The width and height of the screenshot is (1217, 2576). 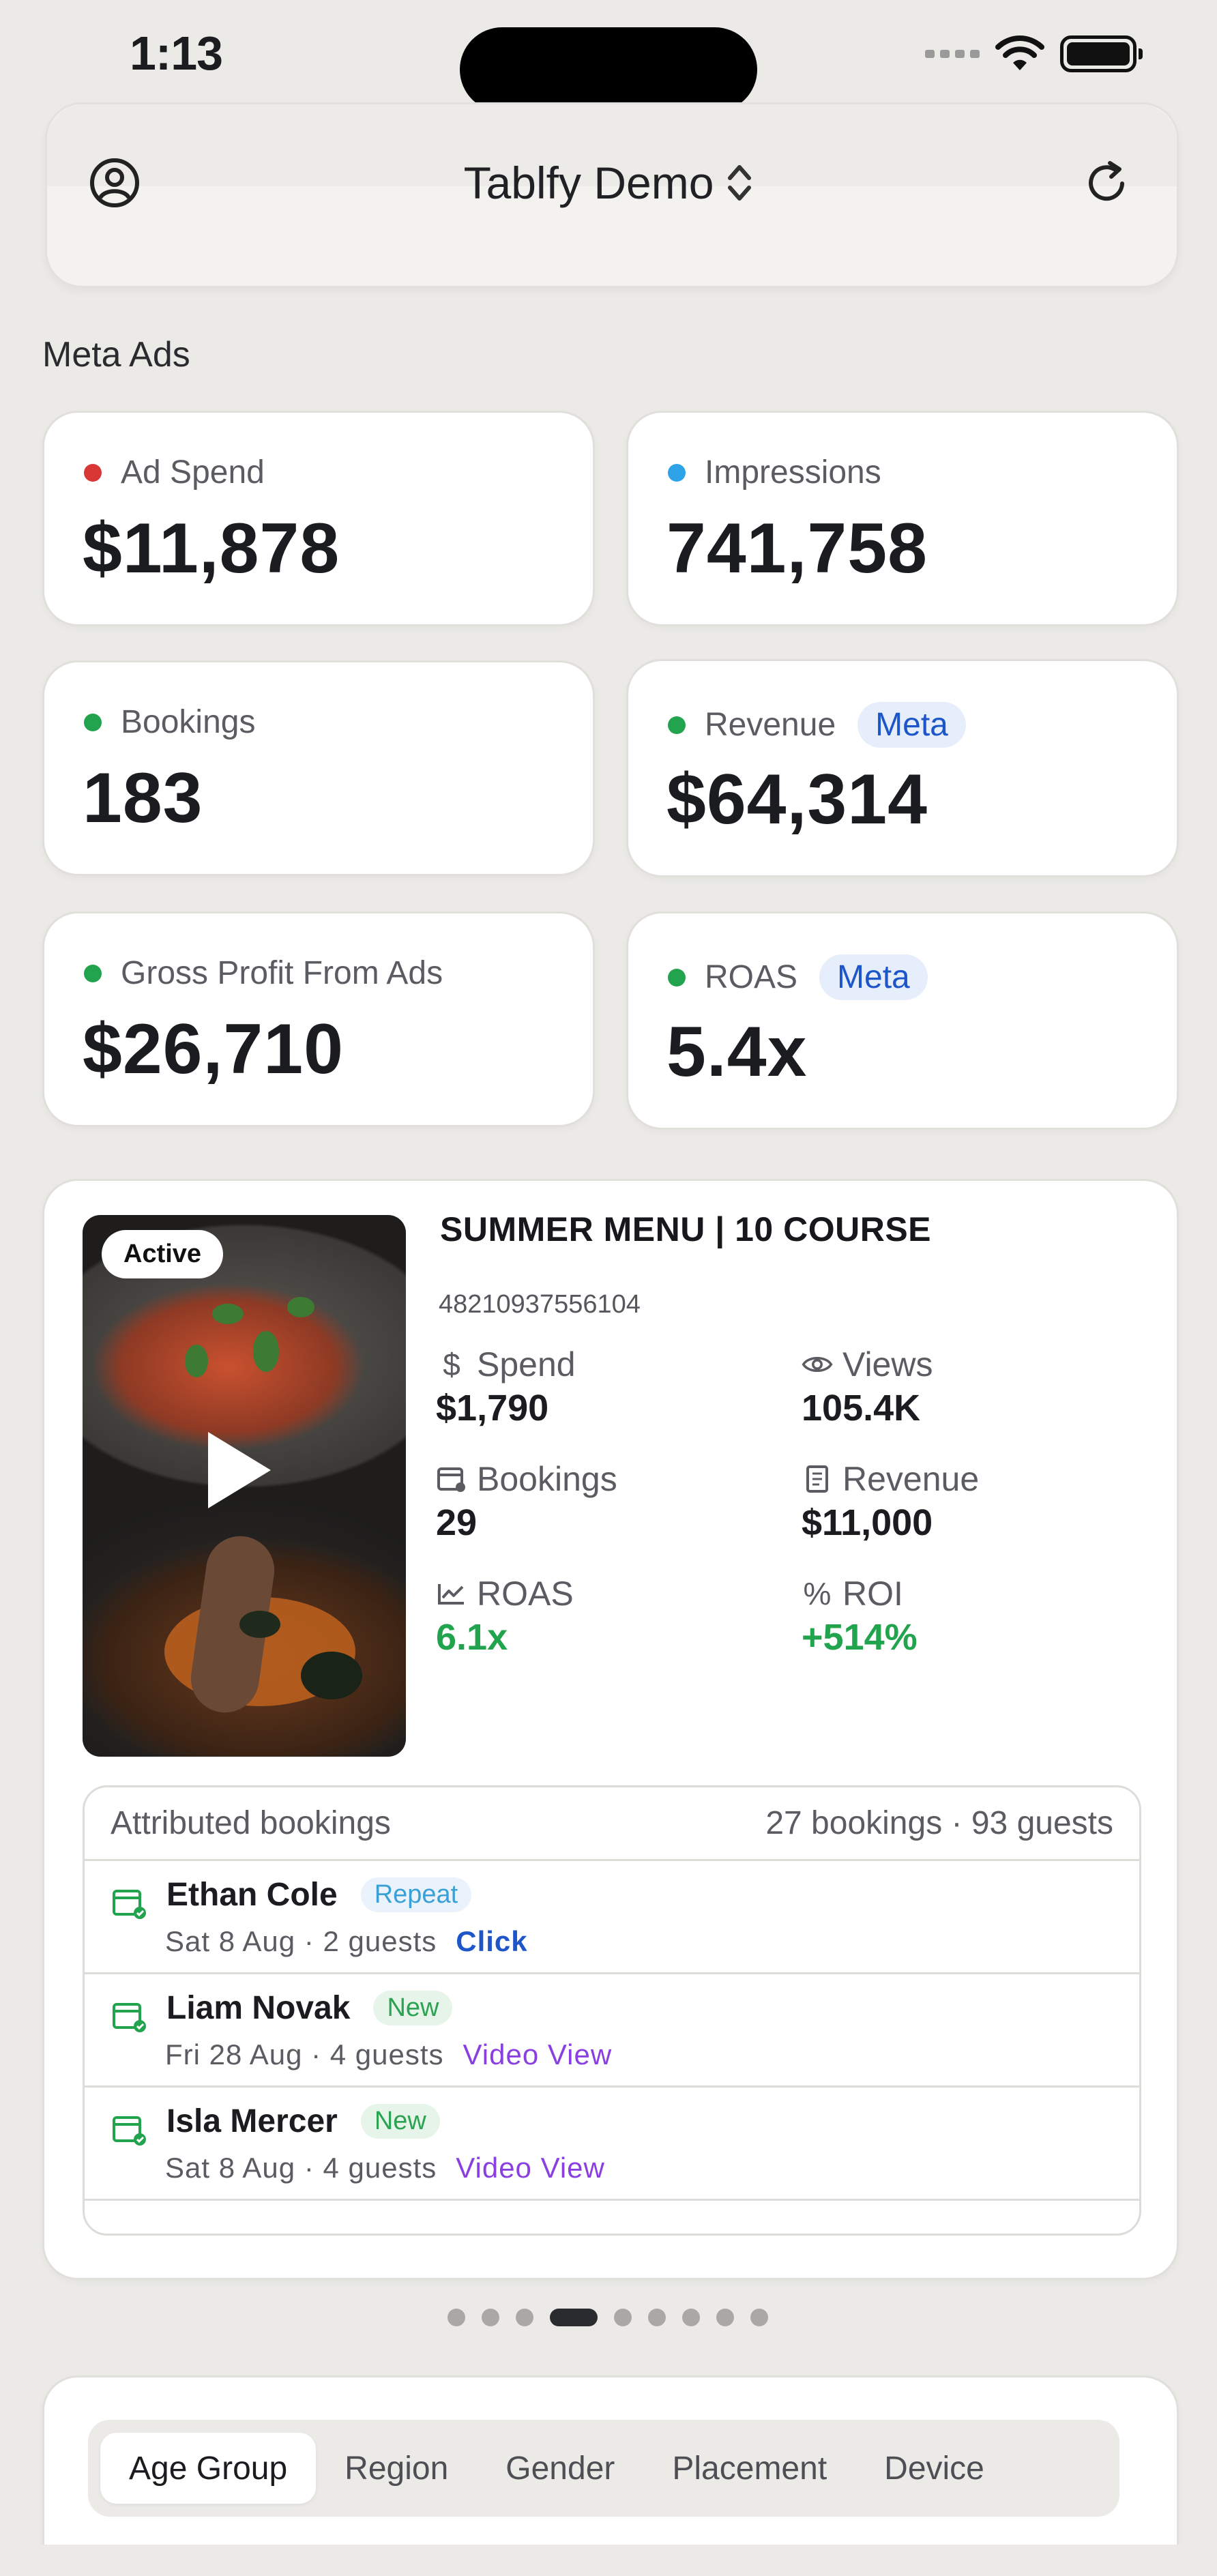 What do you see at coordinates (873, 977) in the screenshot?
I see `meta-chip: Meta` at bounding box center [873, 977].